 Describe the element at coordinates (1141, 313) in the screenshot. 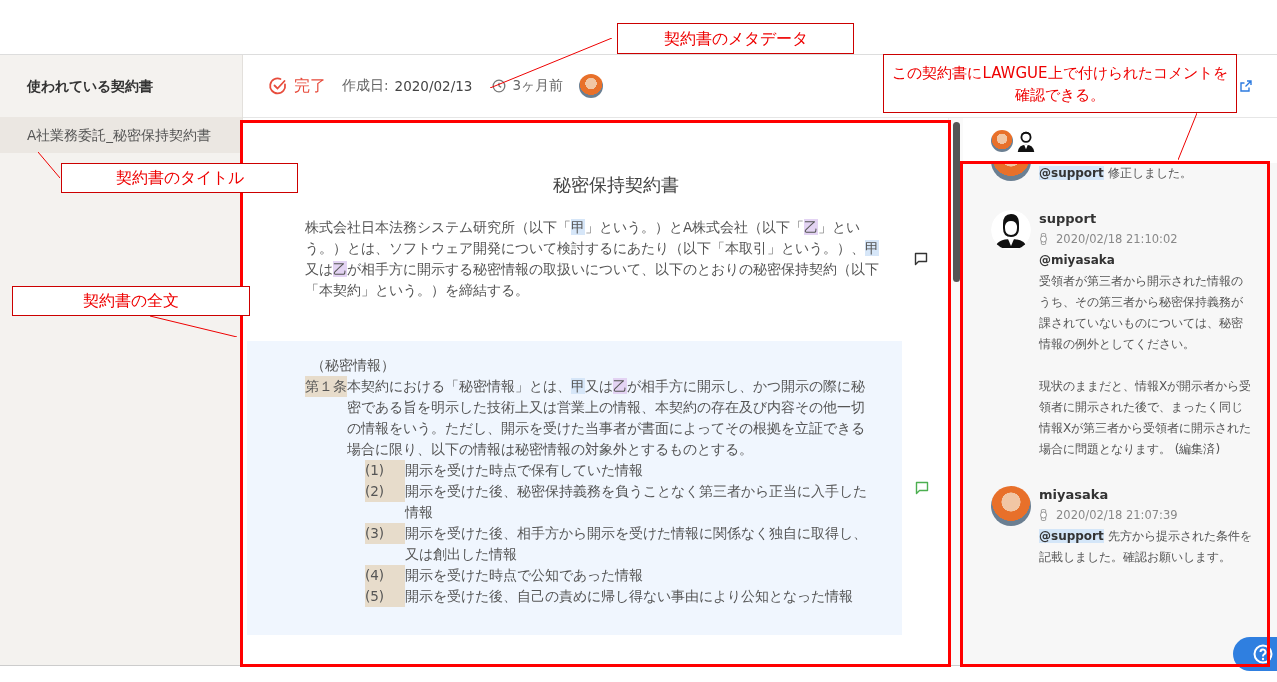

I see `comment-text: 受領者が第三者から開示された情報のうち、その第三者から秘密保持義務が課されていないものについては、秘密情報の例外としてください。` at that location.